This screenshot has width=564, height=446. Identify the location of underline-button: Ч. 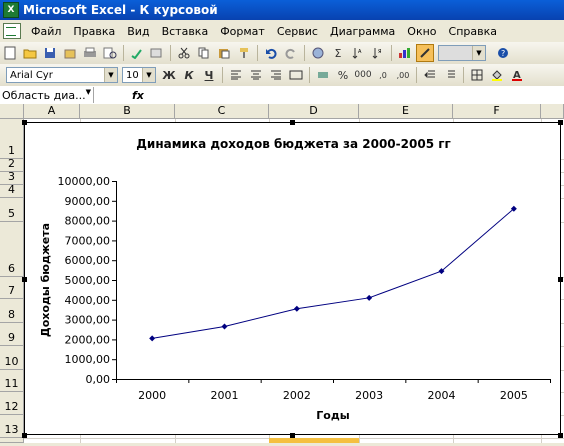
(209, 75).